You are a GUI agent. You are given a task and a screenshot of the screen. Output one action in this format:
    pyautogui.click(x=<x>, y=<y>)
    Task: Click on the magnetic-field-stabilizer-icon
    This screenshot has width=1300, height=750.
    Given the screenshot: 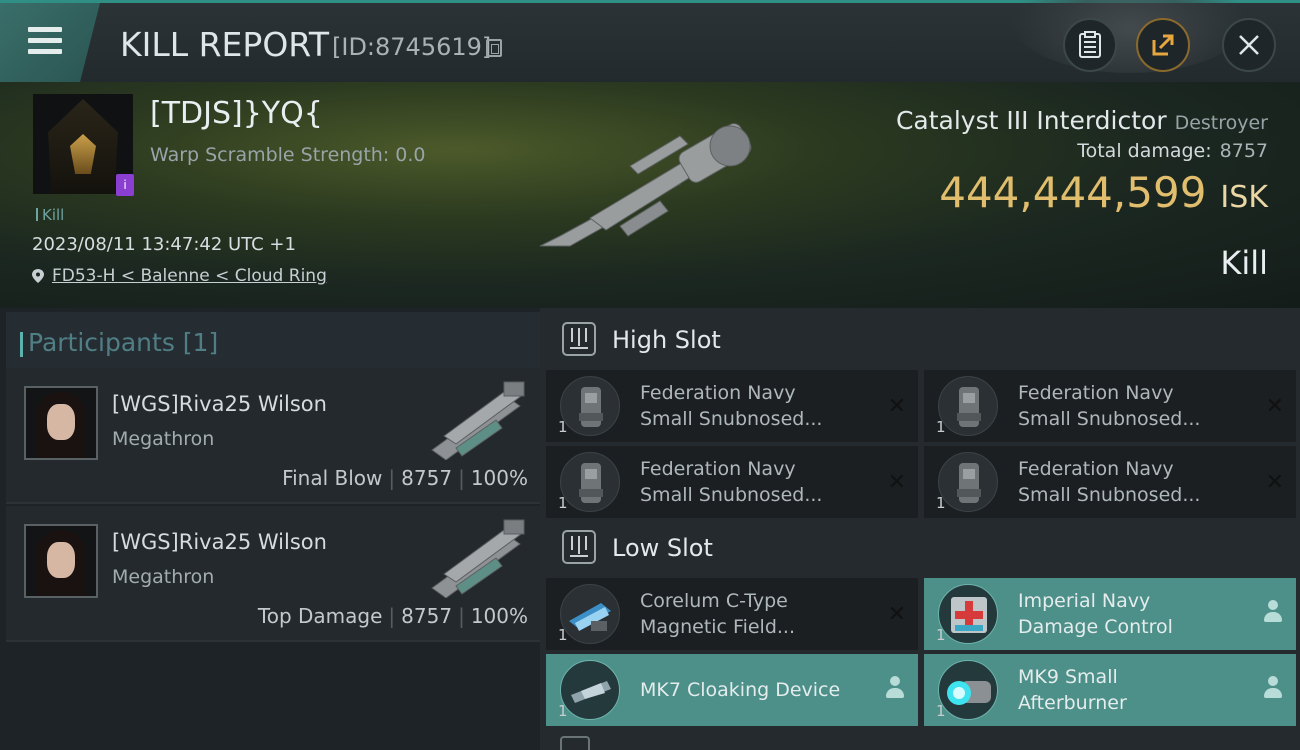 What is the action you would take?
    pyautogui.click(x=590, y=614)
    